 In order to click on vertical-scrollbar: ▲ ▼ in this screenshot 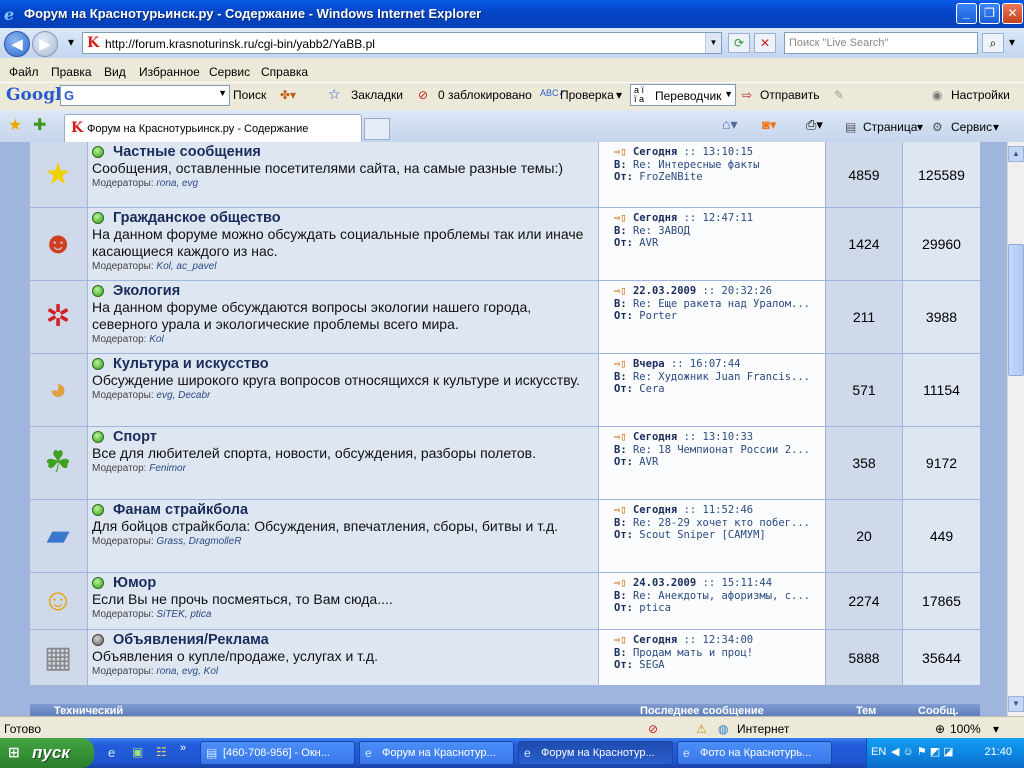, I will do `click(1015, 429)`.